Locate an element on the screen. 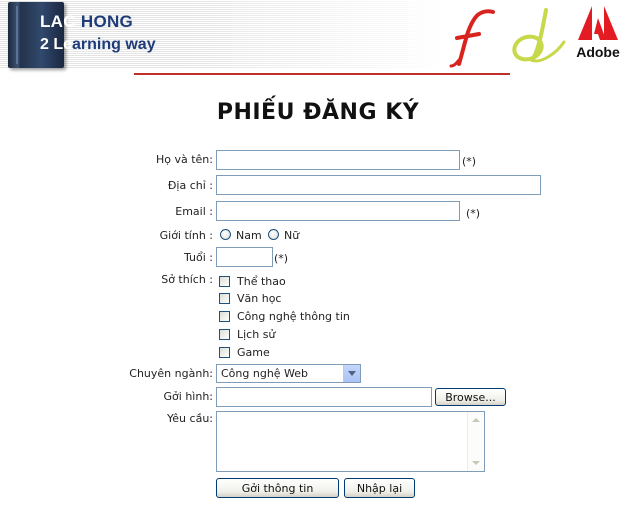 The image size is (636, 518). chevron-down-icon is located at coordinates (351, 373).